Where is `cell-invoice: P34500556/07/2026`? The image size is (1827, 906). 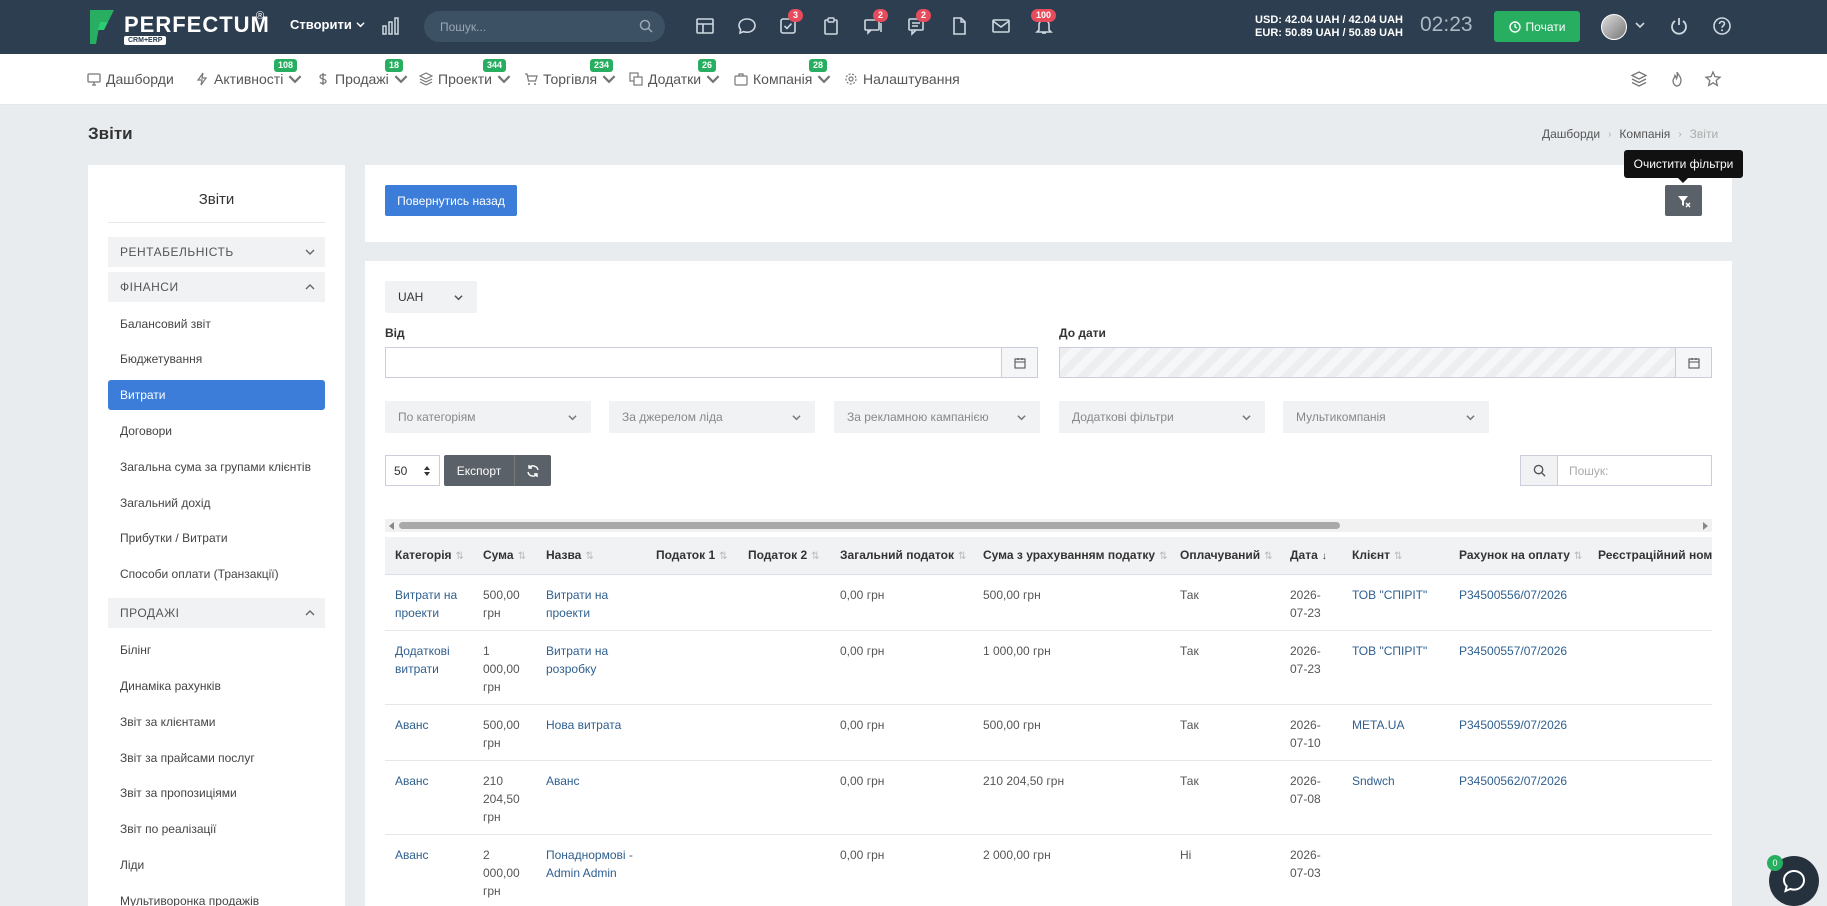
cell-invoice: P34500556/07/2026 is located at coordinates (1518, 602).